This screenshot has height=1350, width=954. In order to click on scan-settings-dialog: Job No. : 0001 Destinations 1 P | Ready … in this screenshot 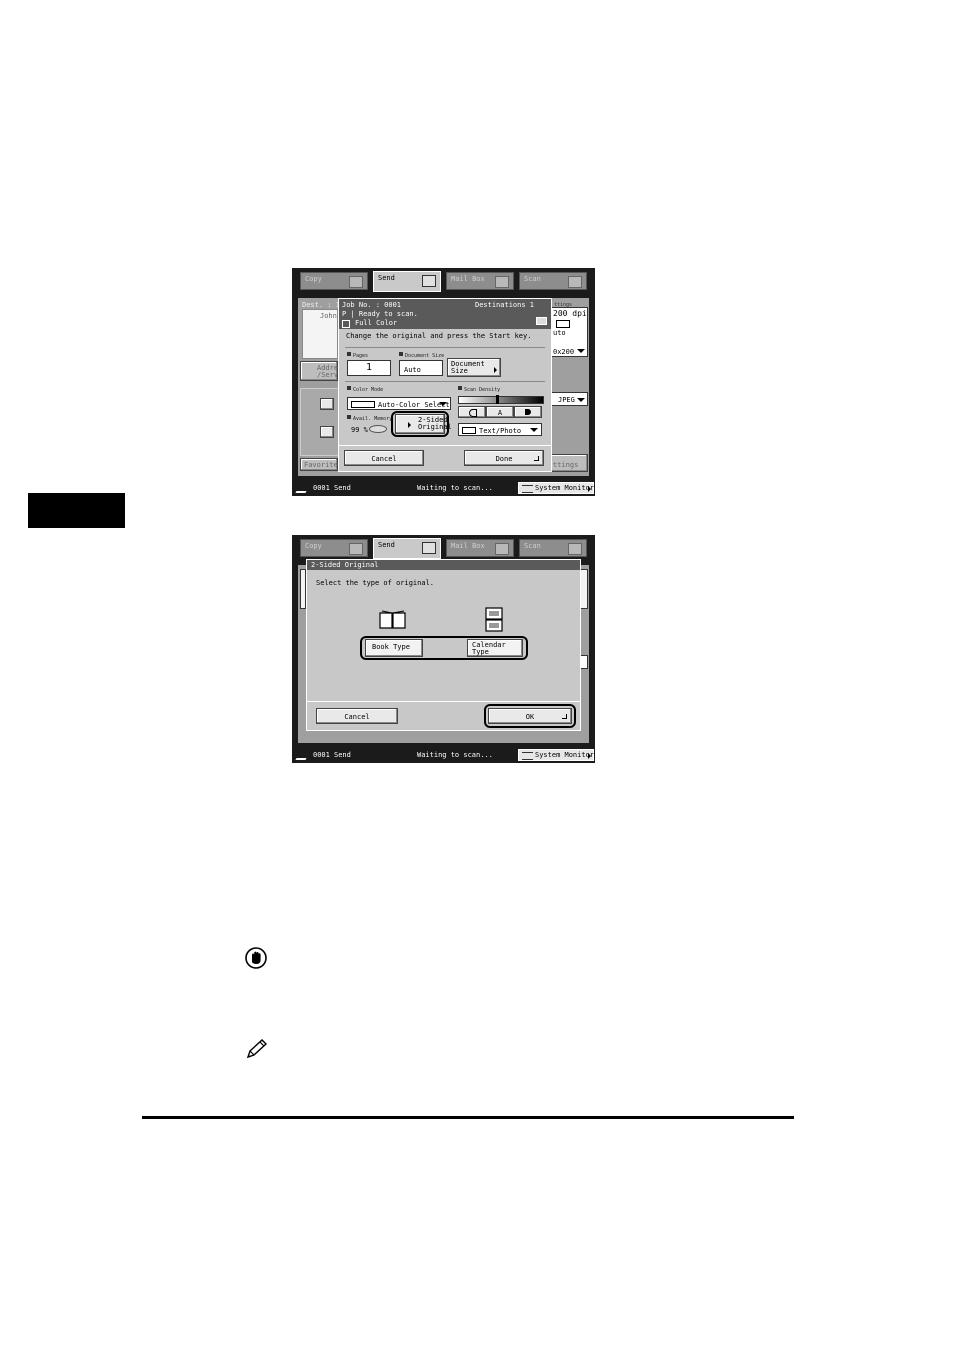, I will do `click(445, 385)`.